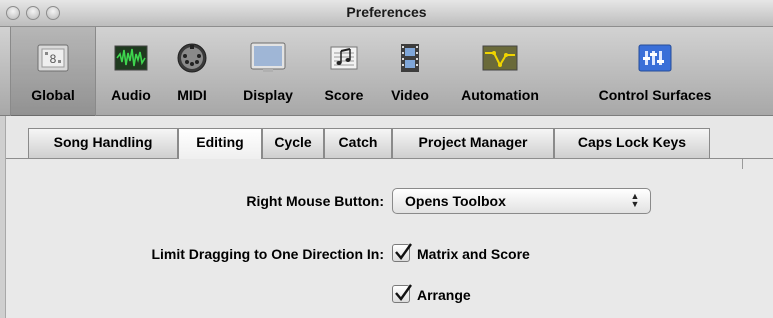 The image size is (773, 318). Describe the element at coordinates (500, 58) in the screenshot. I see `automation-curve-icon` at that location.